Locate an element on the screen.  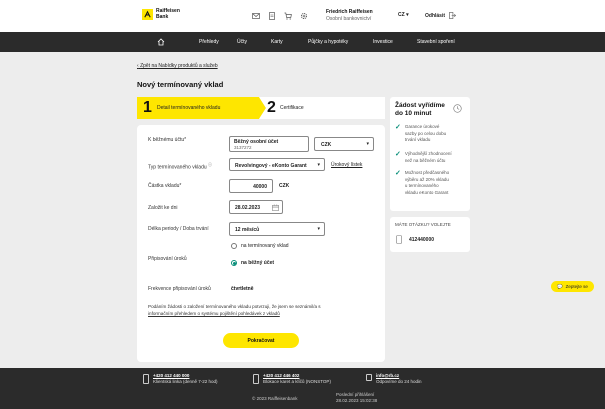
radio-button is located at coordinates (234, 246).